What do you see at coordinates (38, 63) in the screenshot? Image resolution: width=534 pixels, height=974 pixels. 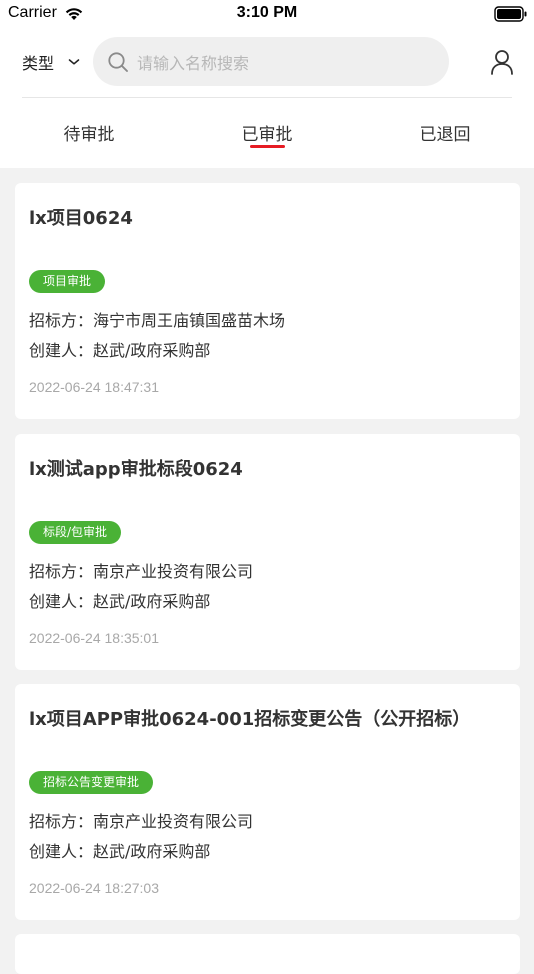 I see `type-filter-label: 类型` at bounding box center [38, 63].